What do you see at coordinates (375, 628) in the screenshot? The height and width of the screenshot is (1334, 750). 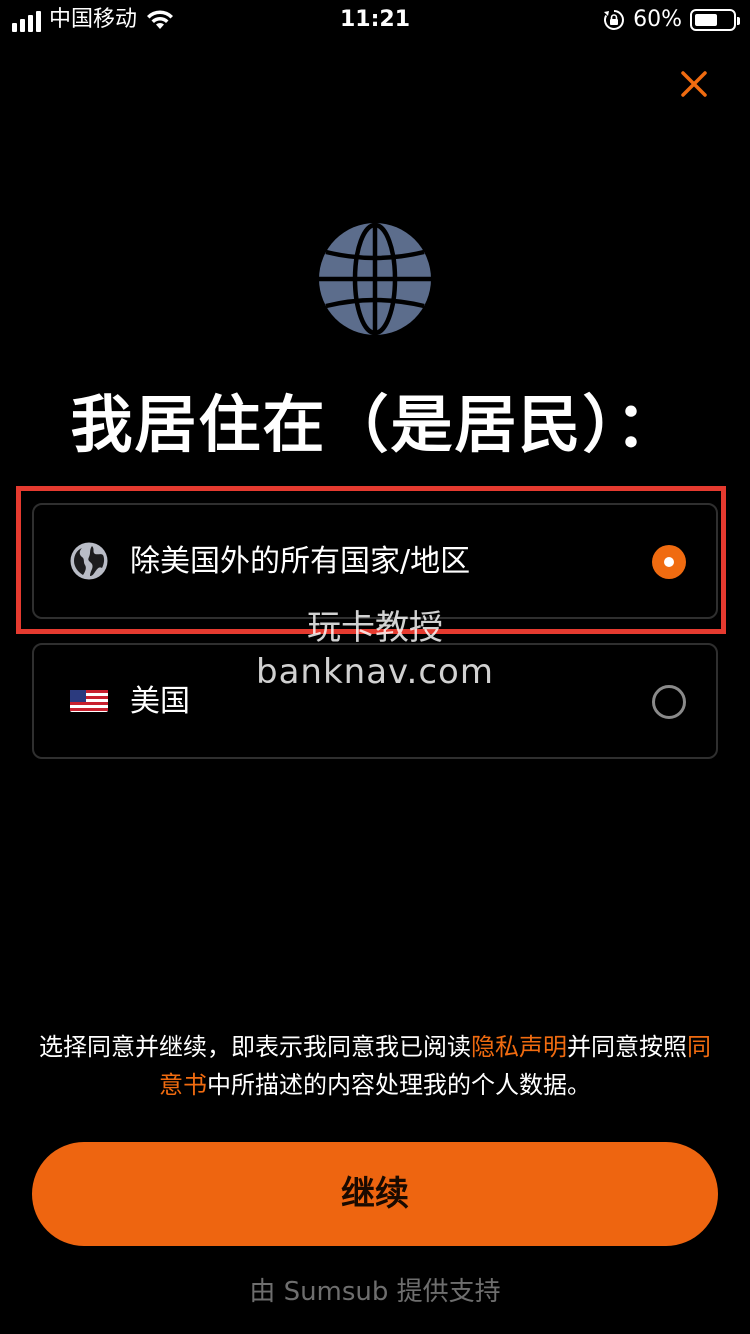 I see `watermark-text: 玩卡教授` at bounding box center [375, 628].